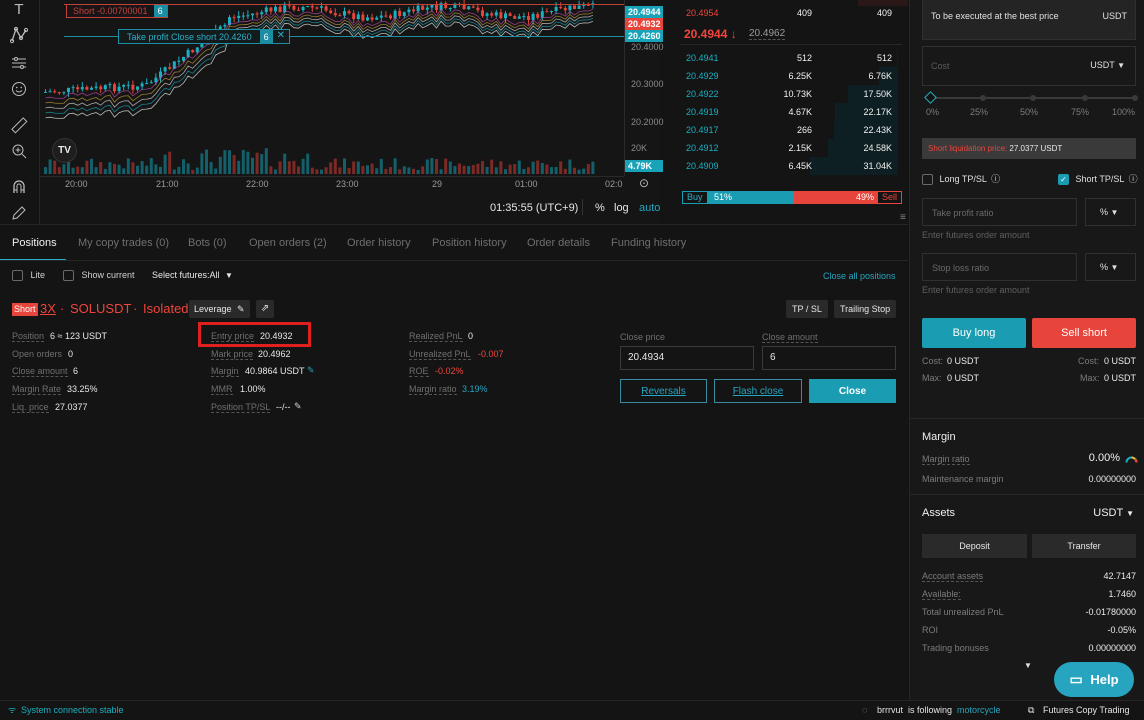  Describe the element at coordinates (1029, 112) in the screenshot. I see `slider-tick: 50%` at that location.